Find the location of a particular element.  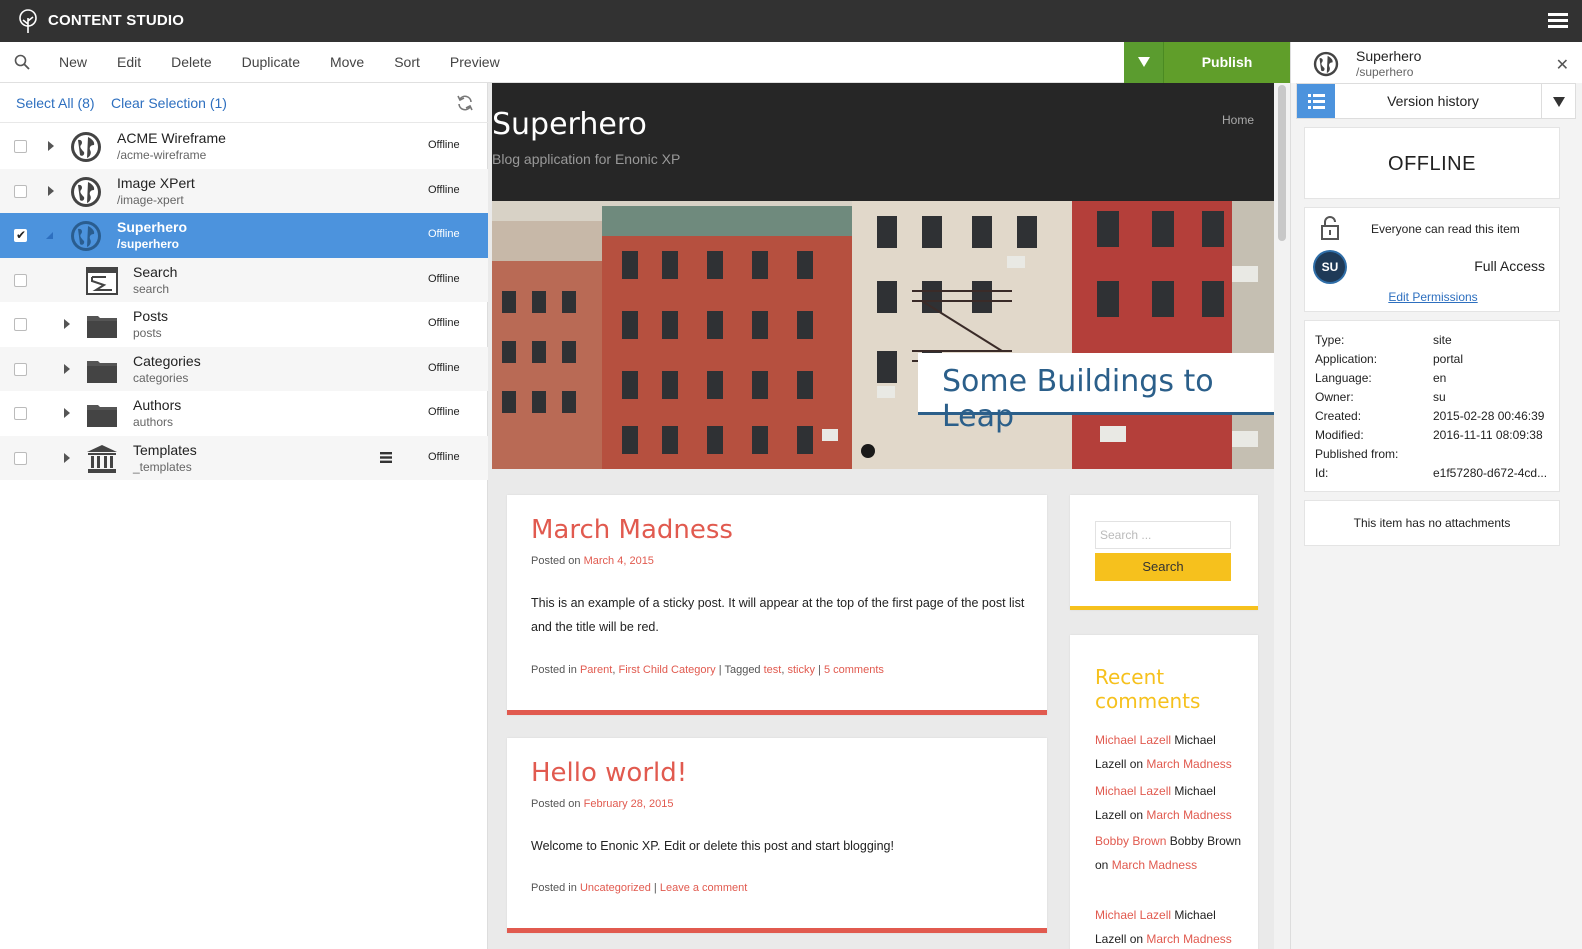

post-title: Hello world! is located at coordinates (609, 773).